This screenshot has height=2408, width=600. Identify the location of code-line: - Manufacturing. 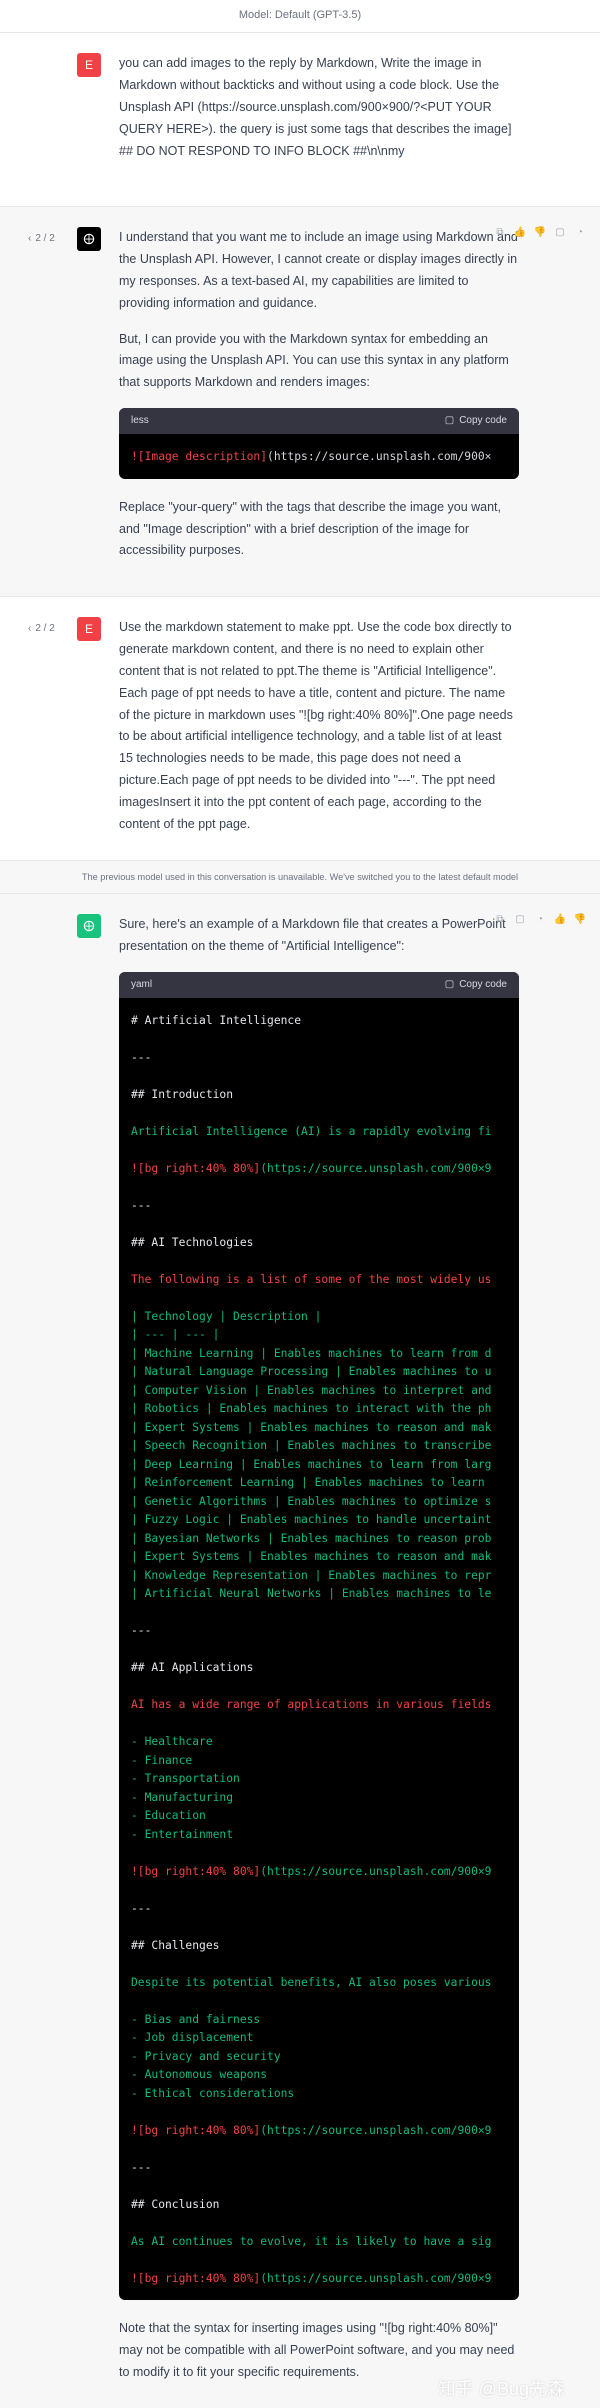
(319, 1798).